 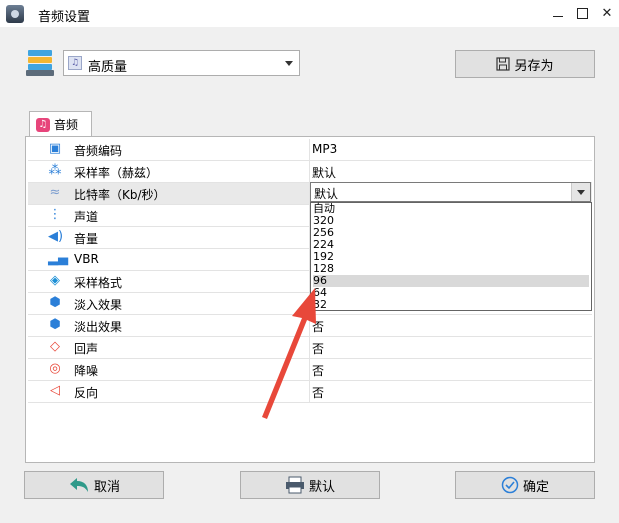 What do you see at coordinates (66, 125) in the screenshot?
I see `tab-audio-label: 音频` at bounding box center [66, 125].